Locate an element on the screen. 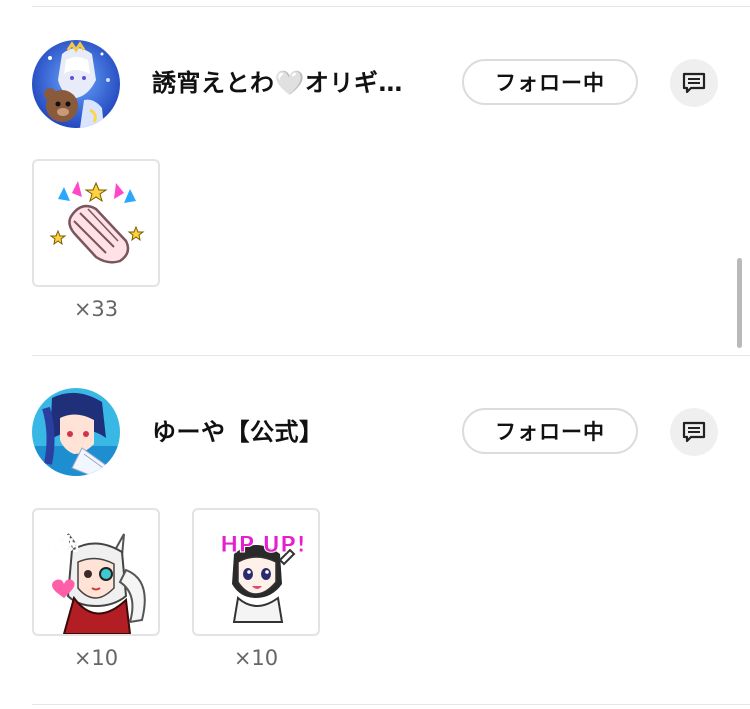 This screenshot has height=709, width=750. sticker is located at coordinates (96, 223).